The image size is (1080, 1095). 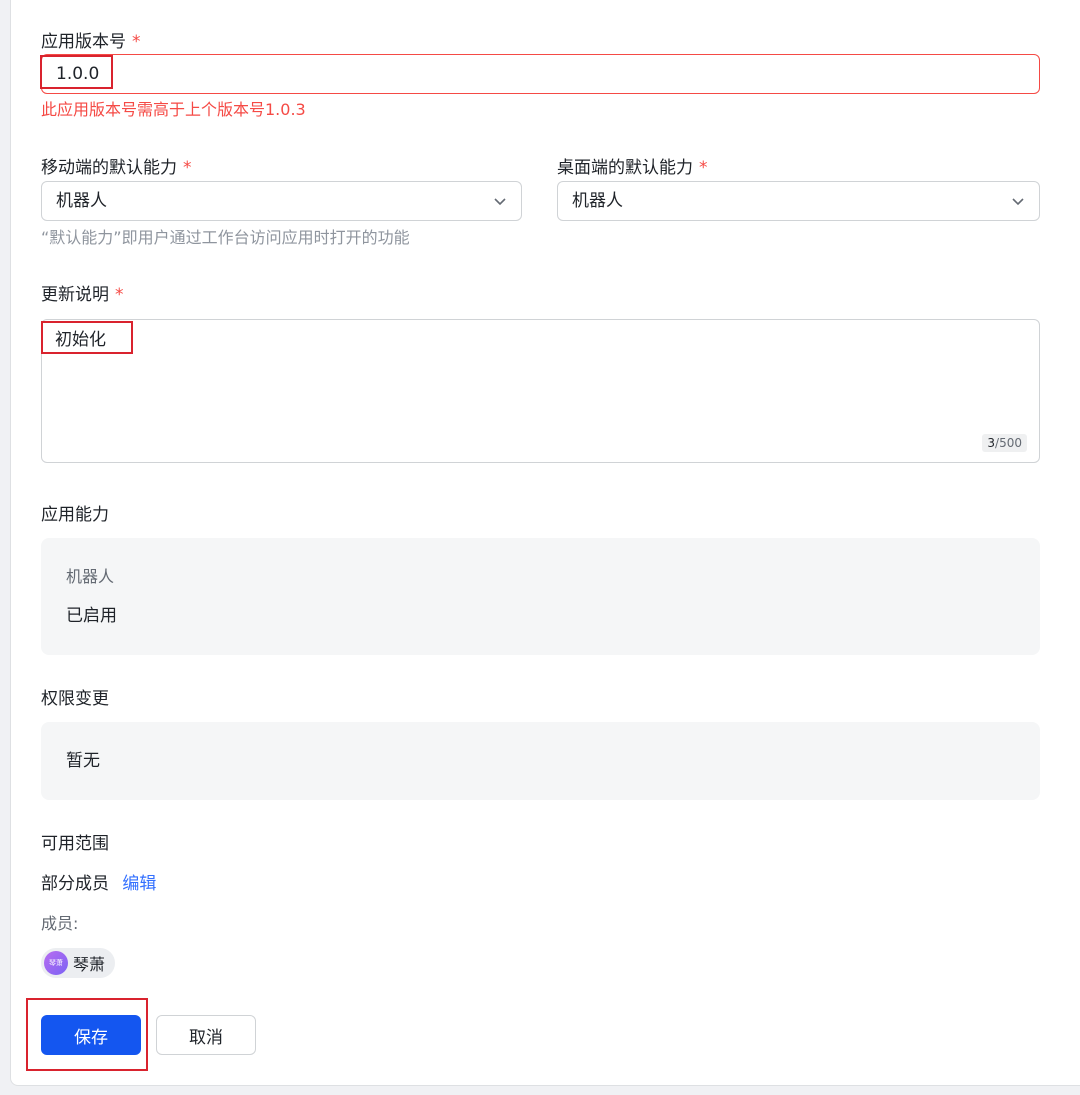 What do you see at coordinates (87, 1034) in the screenshot?
I see `annotation-box-save` at bounding box center [87, 1034].